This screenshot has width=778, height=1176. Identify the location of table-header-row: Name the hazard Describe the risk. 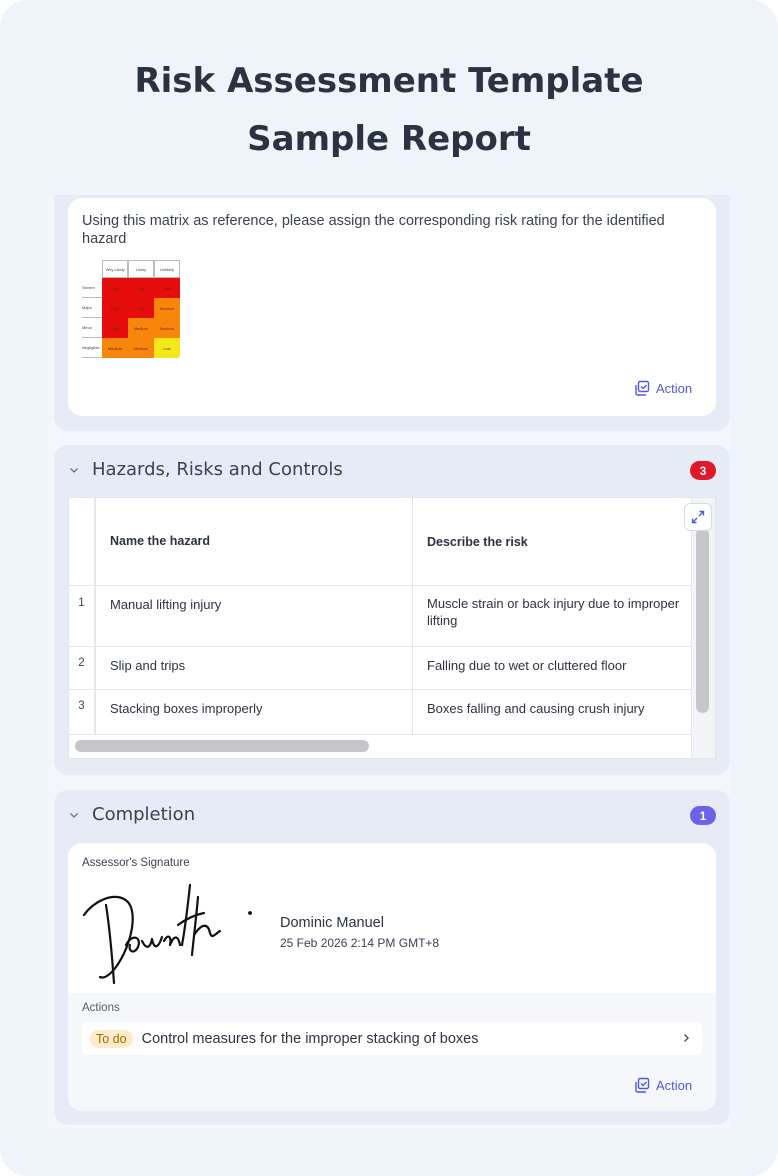
(380, 542).